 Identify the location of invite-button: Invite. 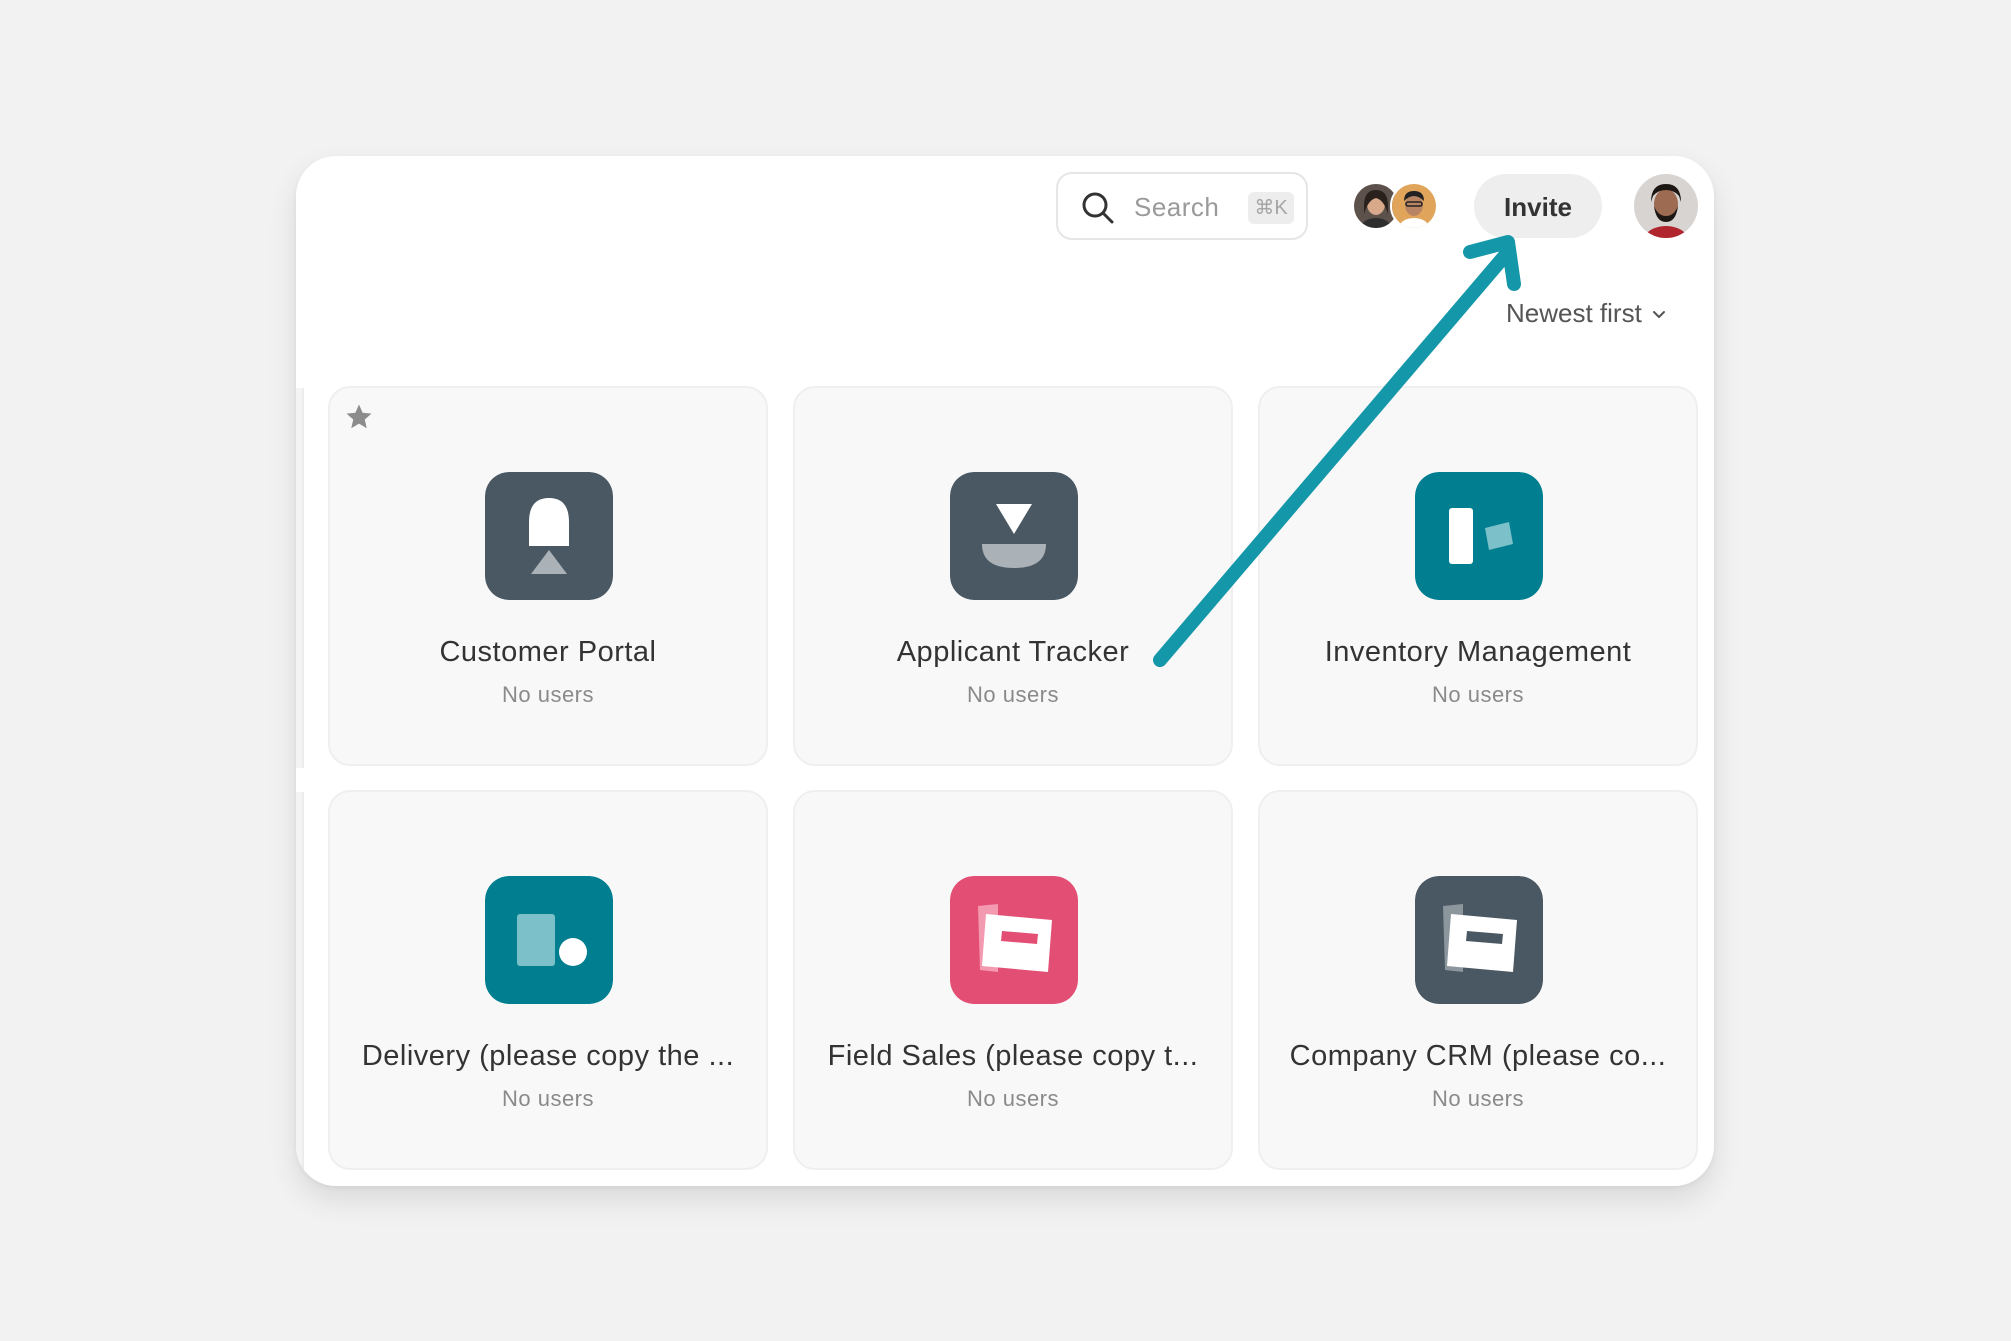
(1538, 206).